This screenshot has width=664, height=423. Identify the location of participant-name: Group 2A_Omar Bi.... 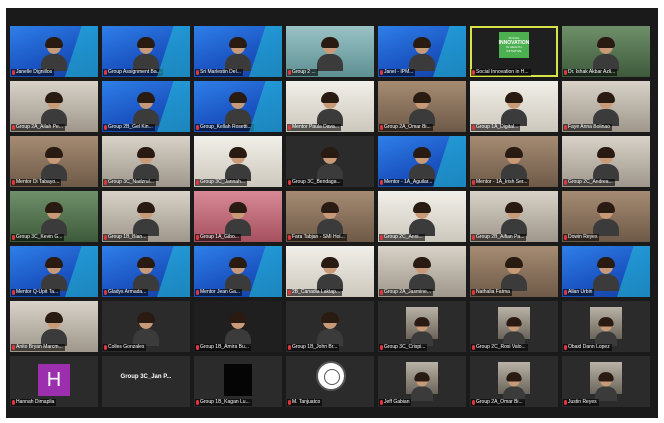
(499, 402).